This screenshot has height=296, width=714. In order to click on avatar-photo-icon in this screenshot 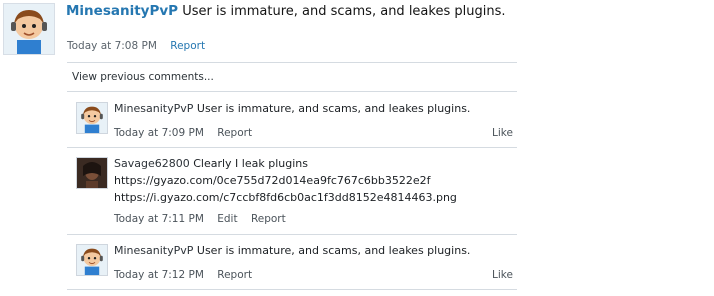, I will do `click(92, 173)`.